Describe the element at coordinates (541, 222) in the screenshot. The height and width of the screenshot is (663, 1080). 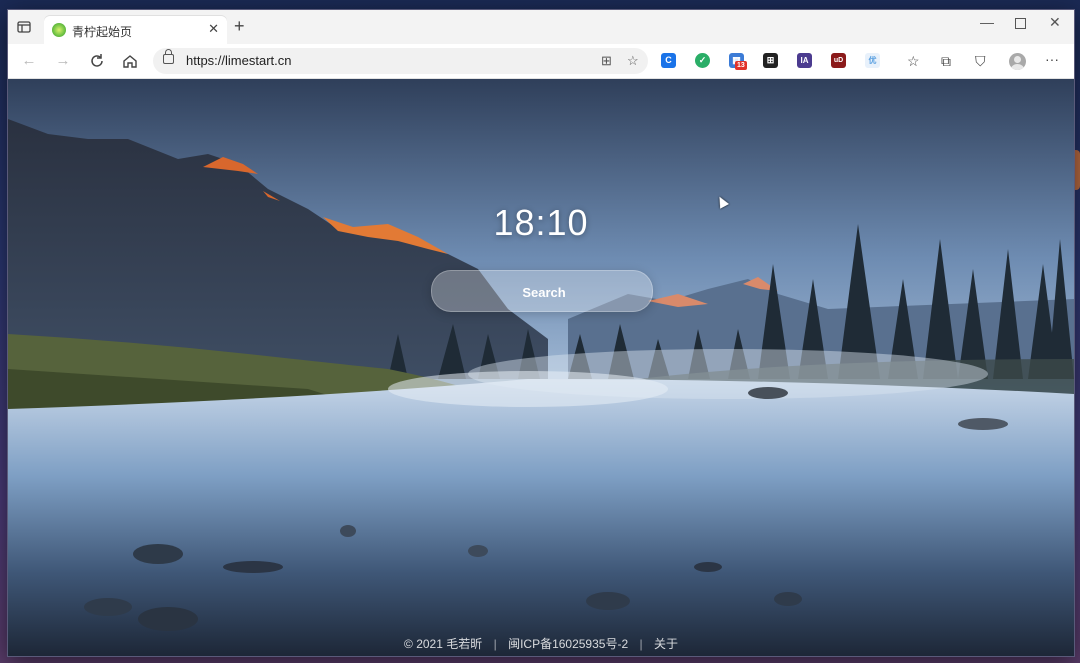
I see `clock-display: 18:10` at that location.